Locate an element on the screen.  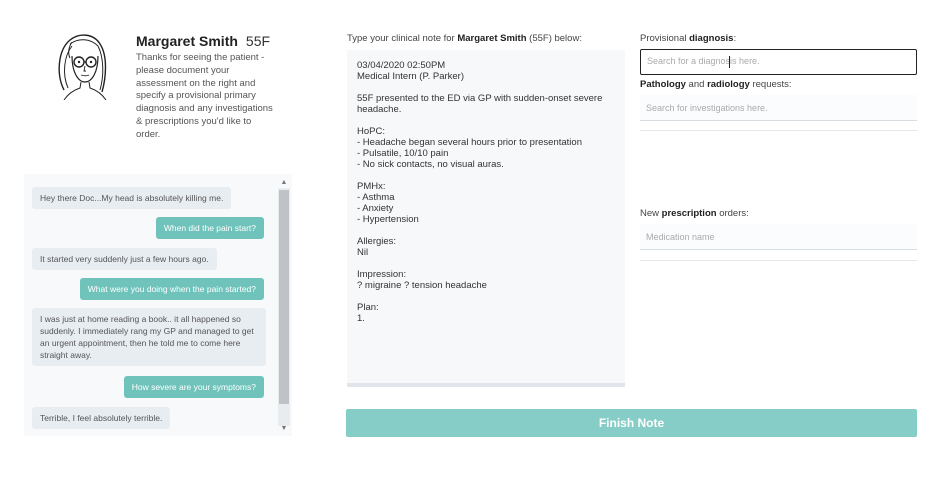
diagnosis-placeholder: Search for a diagnosis here. is located at coordinates (703, 61).